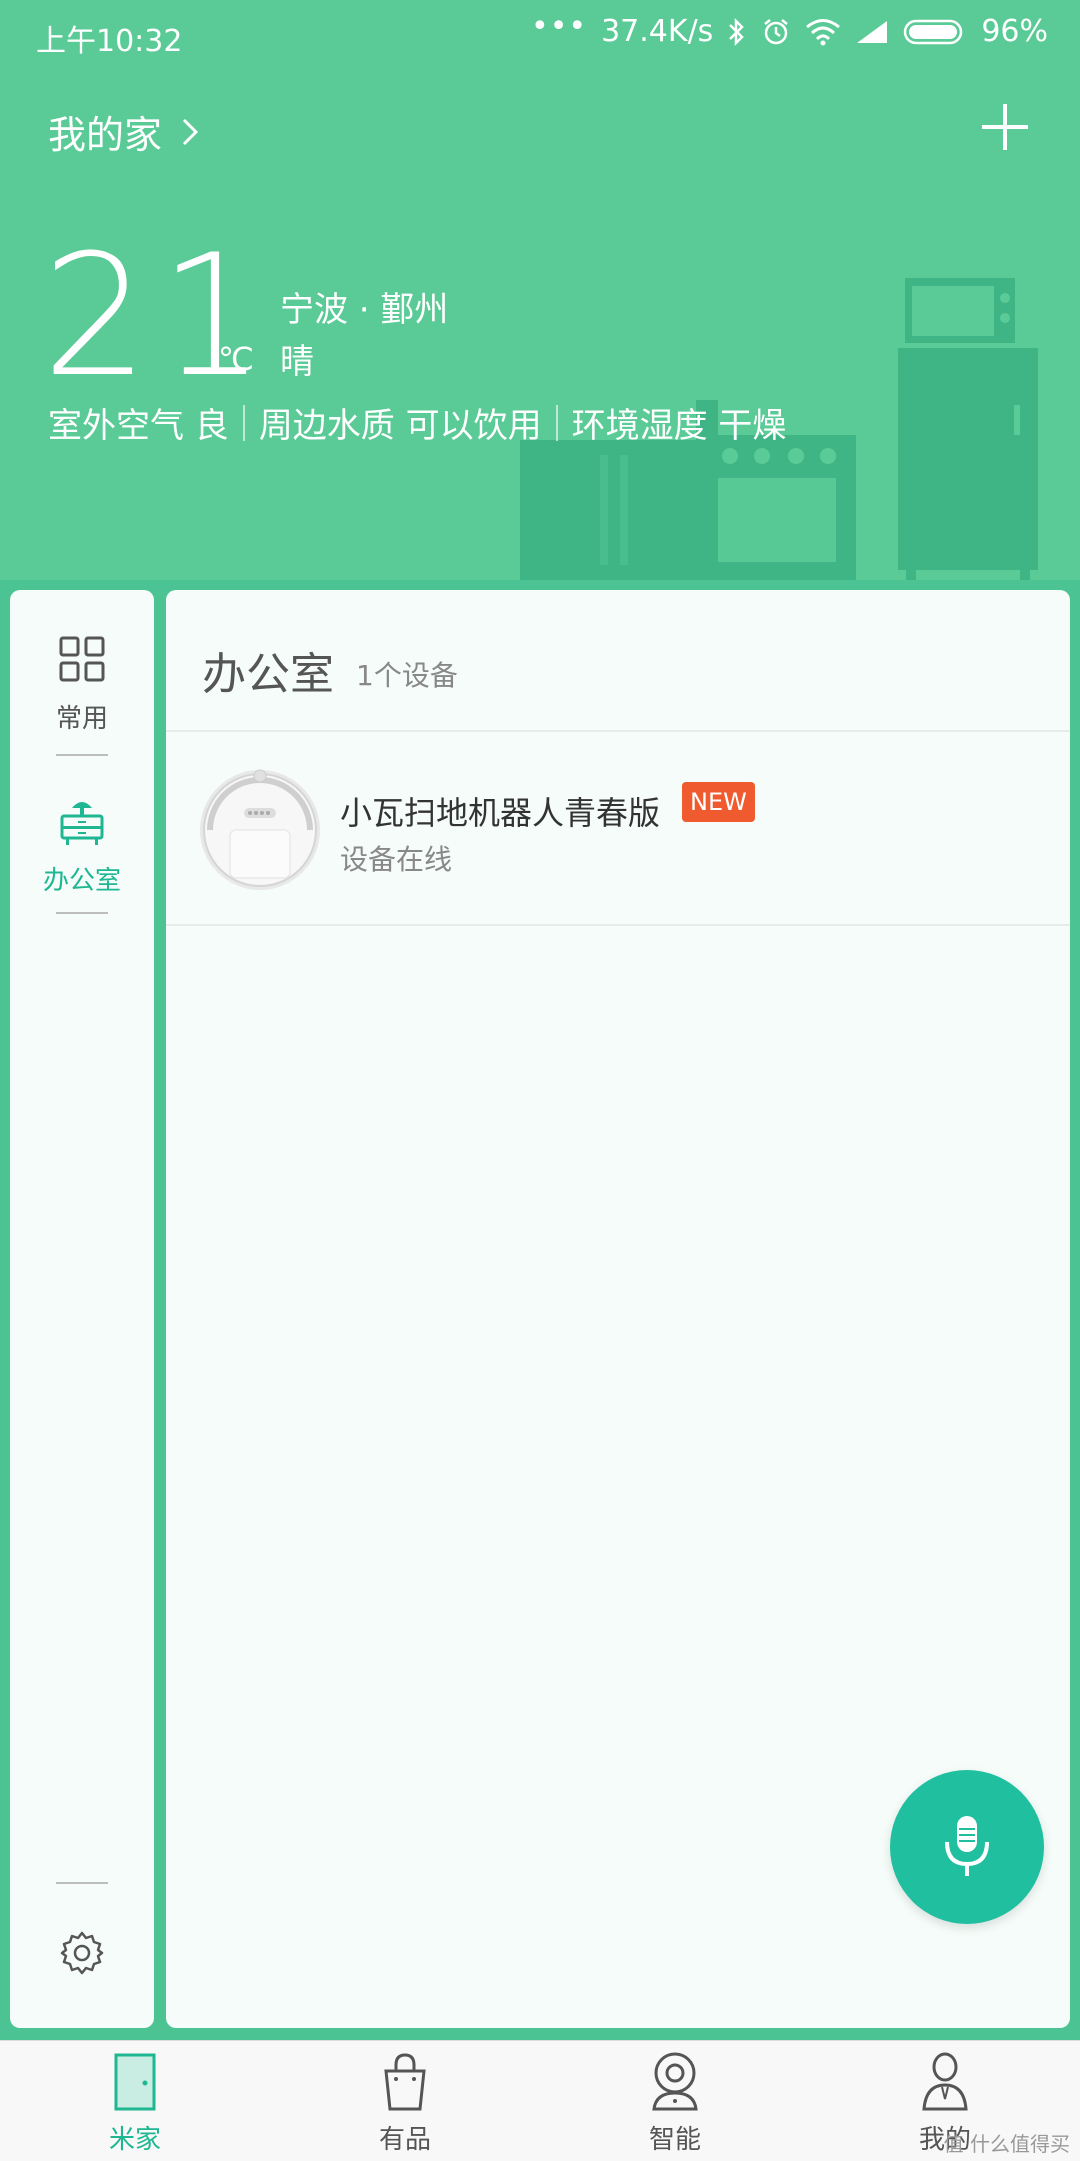 The height and width of the screenshot is (2161, 1080). Describe the element at coordinates (82, 1309) in the screenshot. I see `room-sidebar: 常用 办公室` at that location.